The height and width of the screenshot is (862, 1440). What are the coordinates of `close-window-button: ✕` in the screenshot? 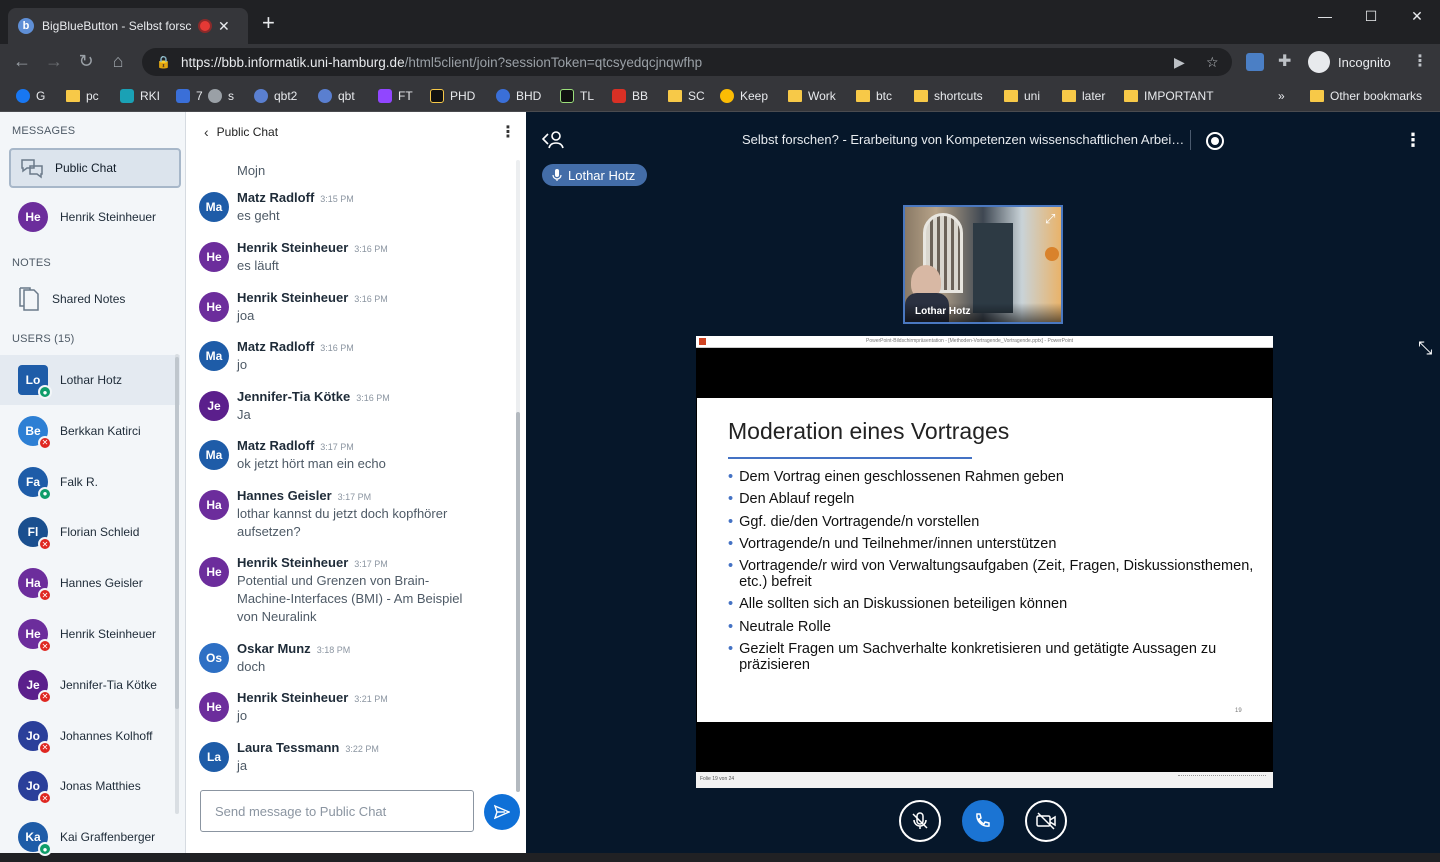 It's located at (1417, 16).